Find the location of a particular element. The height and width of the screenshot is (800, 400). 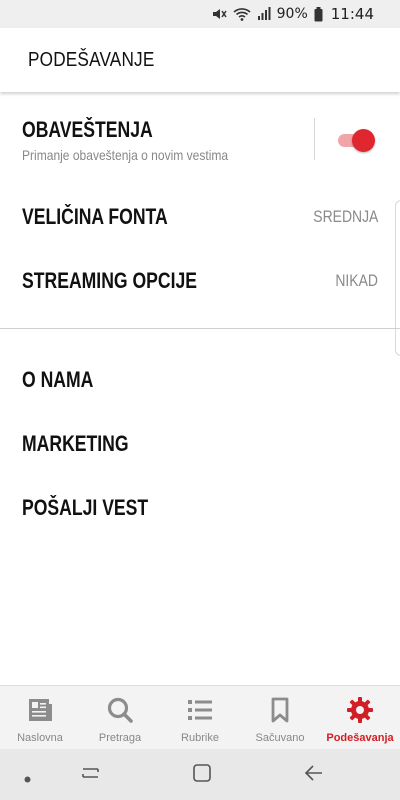

about-item: O NAMA is located at coordinates (200, 380).